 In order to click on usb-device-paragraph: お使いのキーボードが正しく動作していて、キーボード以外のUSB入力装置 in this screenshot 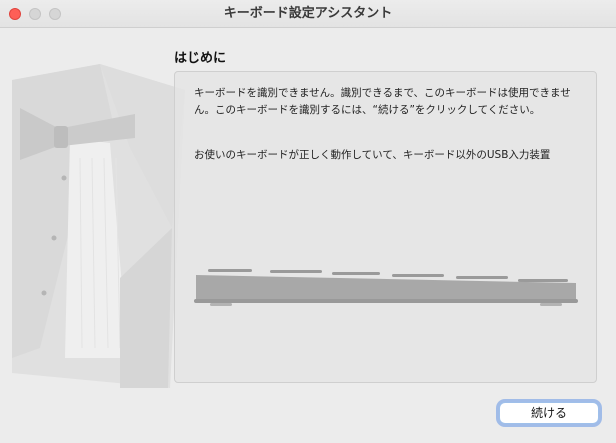, I will do `click(372, 155)`.